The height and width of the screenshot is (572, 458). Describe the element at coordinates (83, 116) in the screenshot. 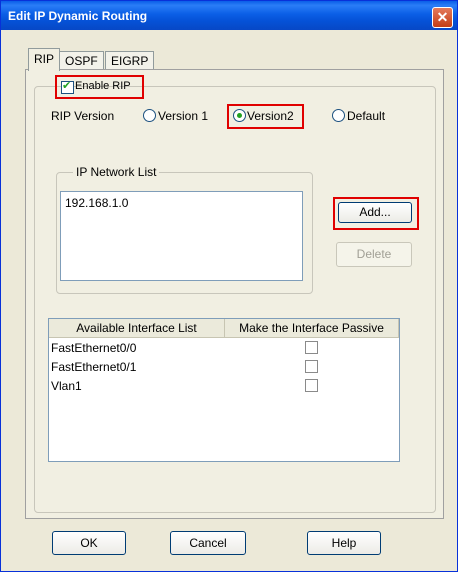

I see `rip-version-label: RIP Version` at that location.